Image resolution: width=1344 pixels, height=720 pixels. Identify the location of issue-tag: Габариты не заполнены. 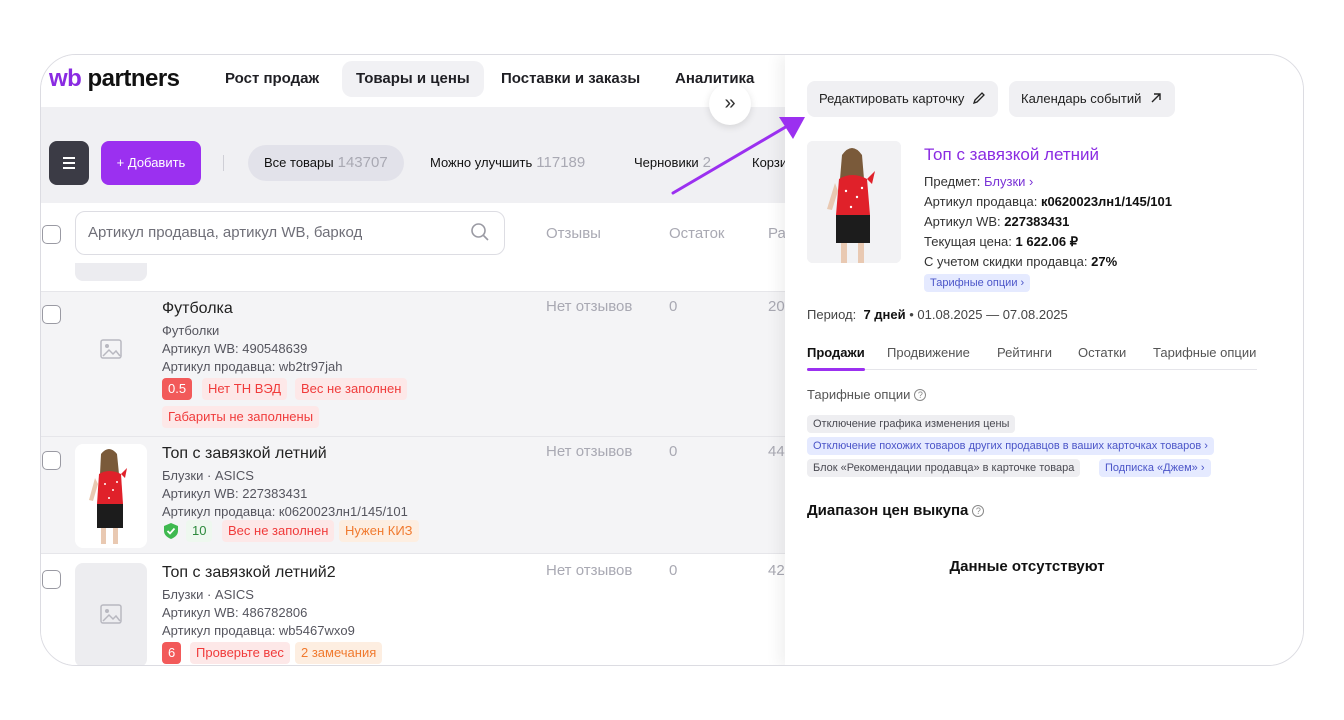
(241, 417).